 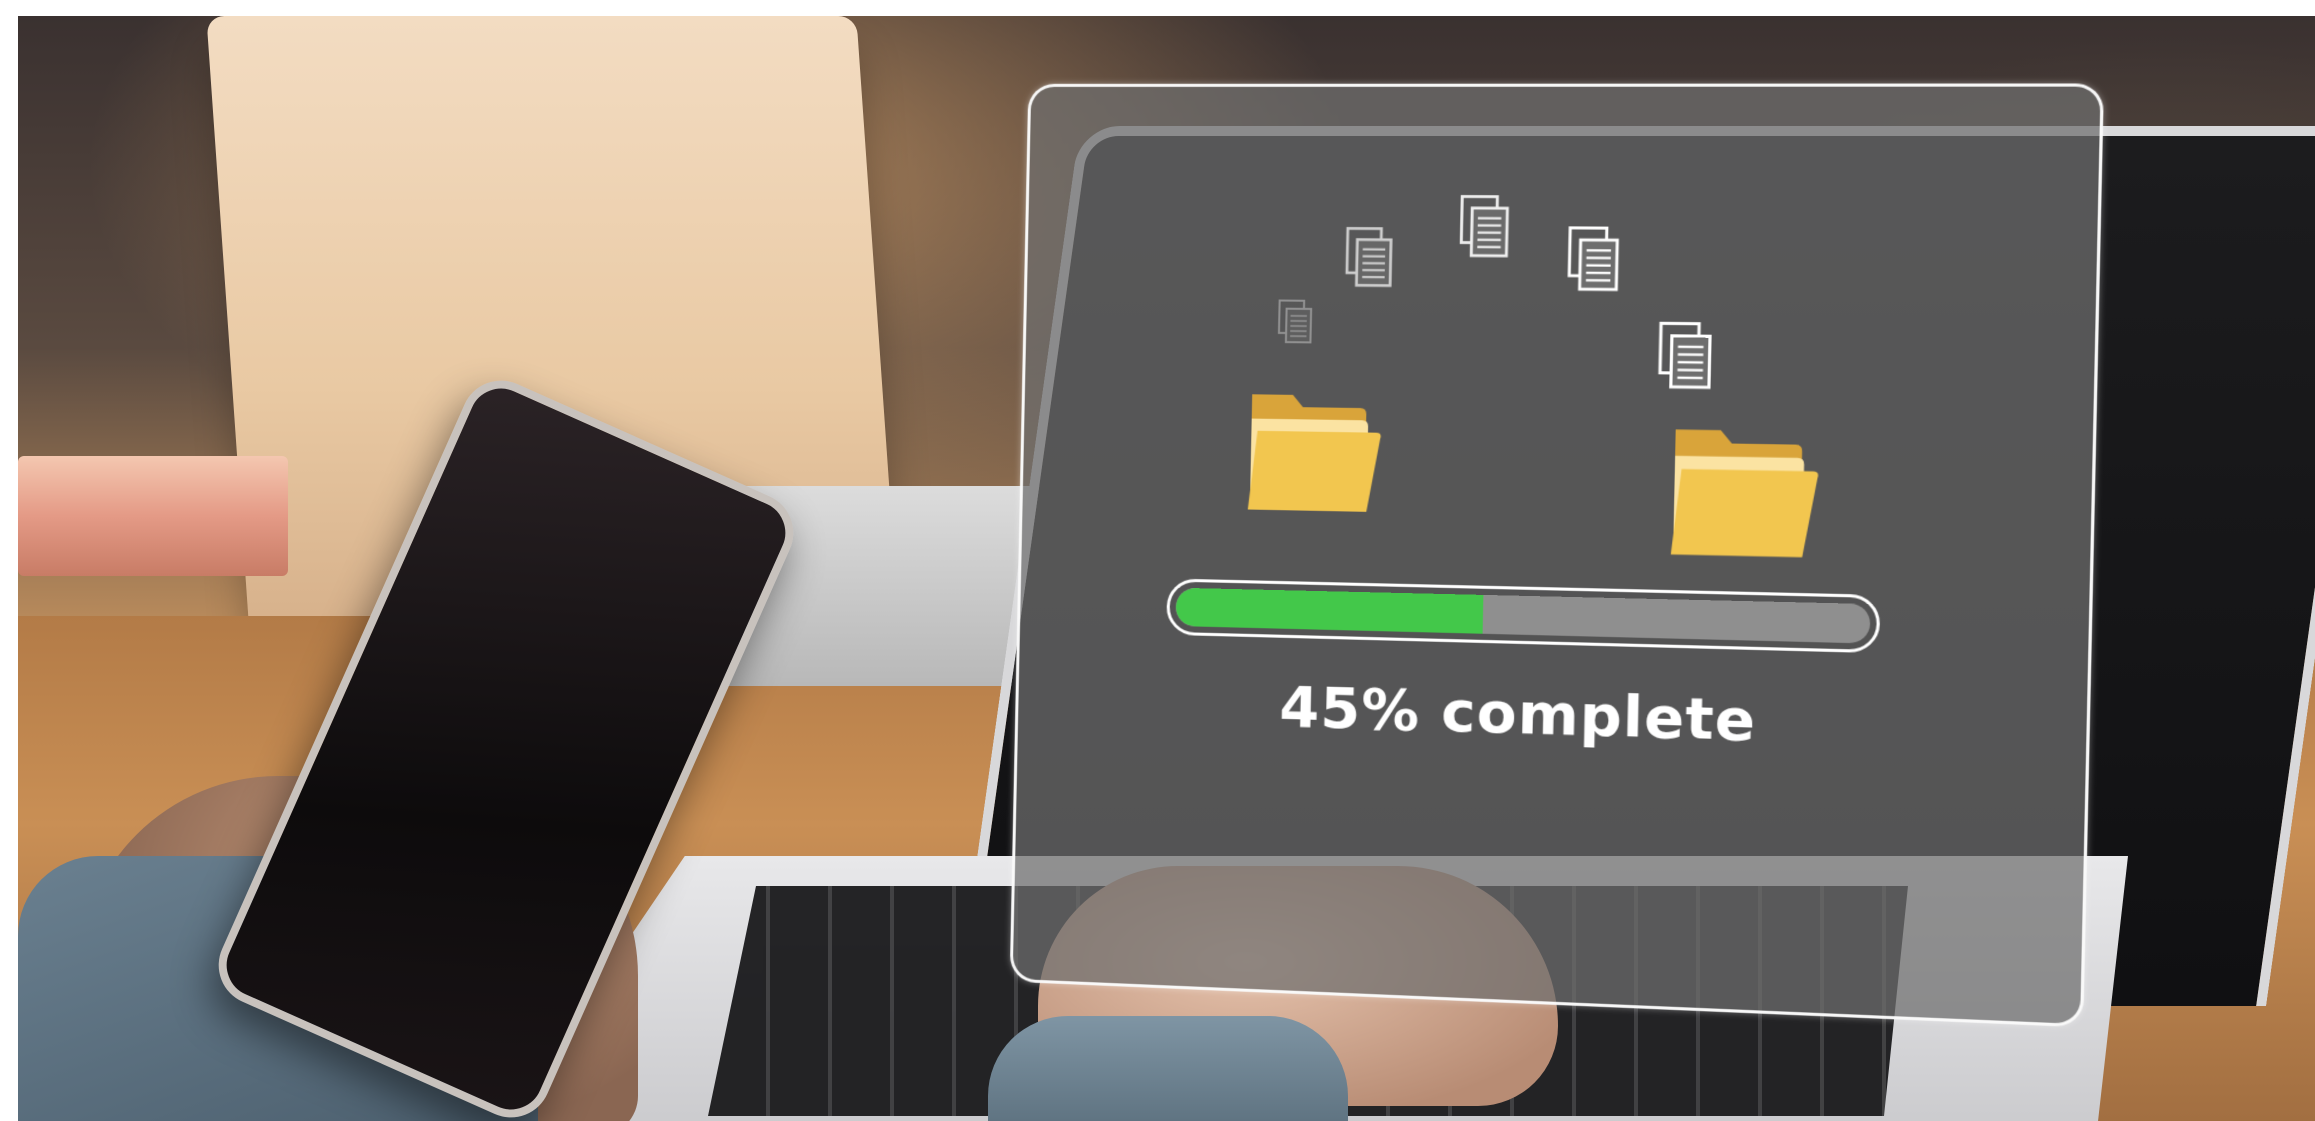 What do you see at coordinates (1518, 714) in the screenshot?
I see `progress-label: 45% complete` at bounding box center [1518, 714].